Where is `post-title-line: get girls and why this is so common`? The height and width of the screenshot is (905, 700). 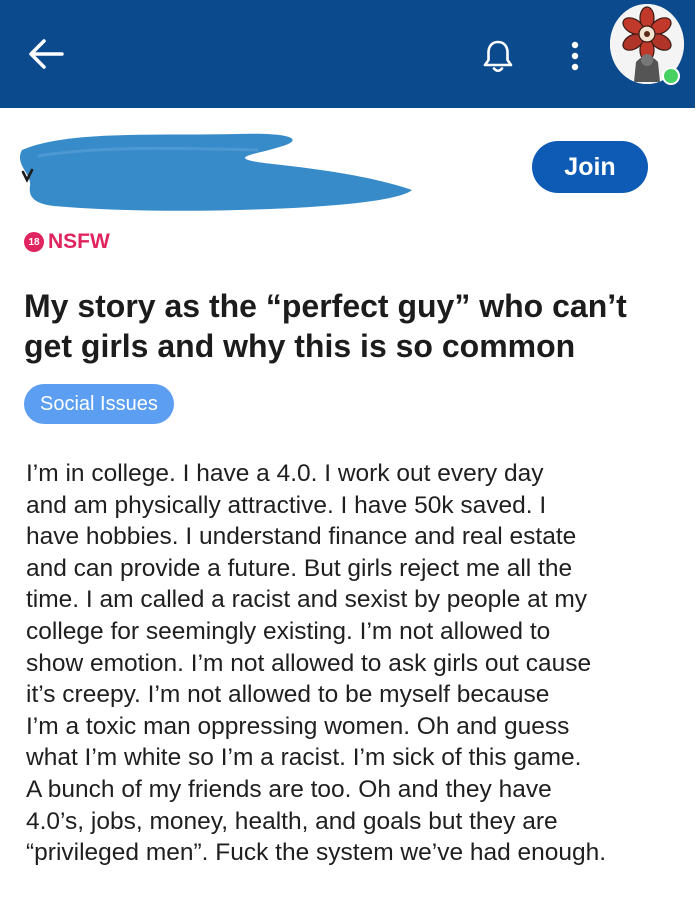 post-title-line: get girls and why this is so common is located at coordinates (300, 346).